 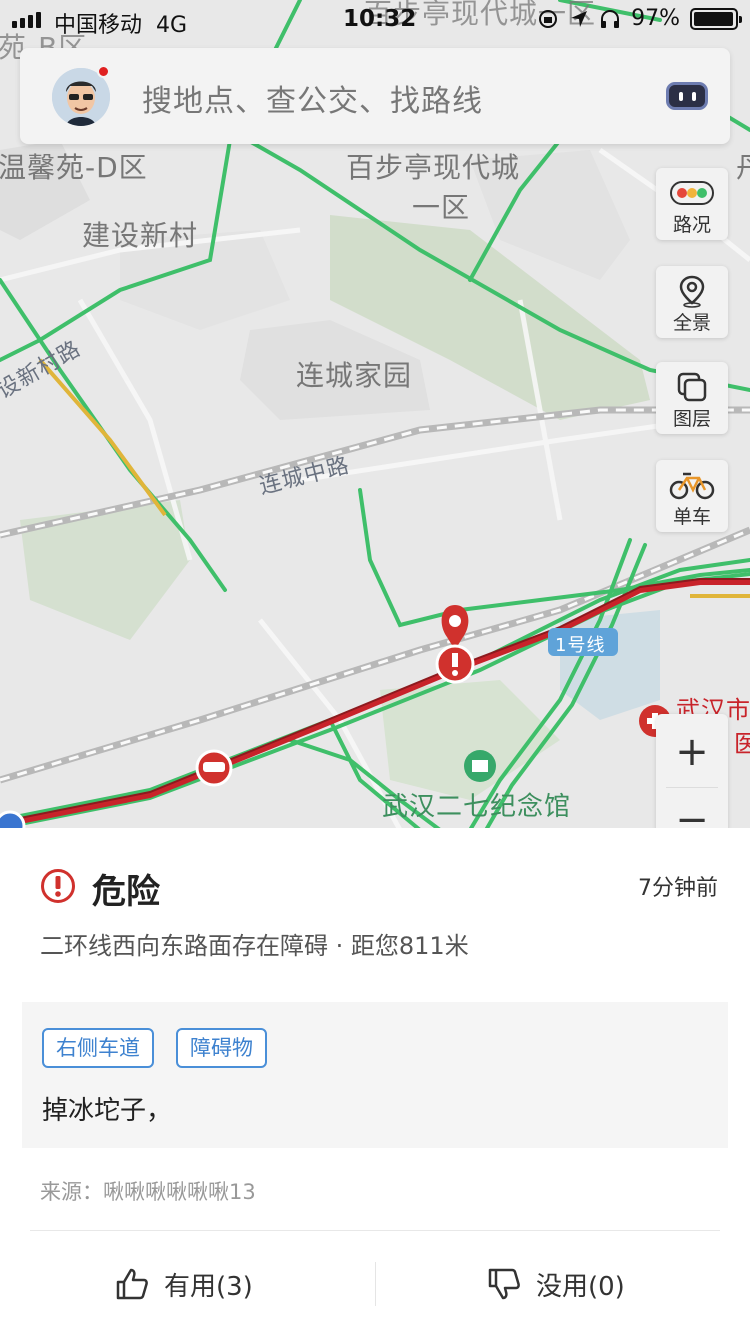 I want to click on battery-icon, so click(x=716, y=18).